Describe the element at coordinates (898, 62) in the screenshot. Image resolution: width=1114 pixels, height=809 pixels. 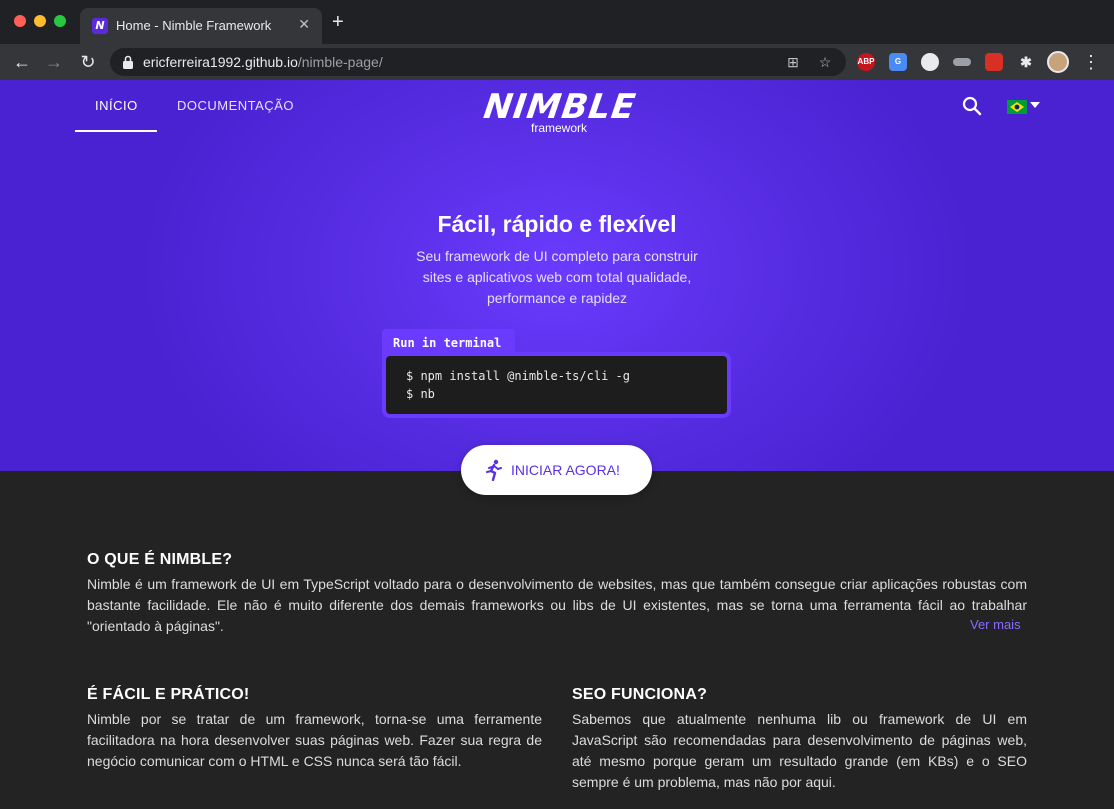
I see `google-translate-extension-icon: G` at that location.